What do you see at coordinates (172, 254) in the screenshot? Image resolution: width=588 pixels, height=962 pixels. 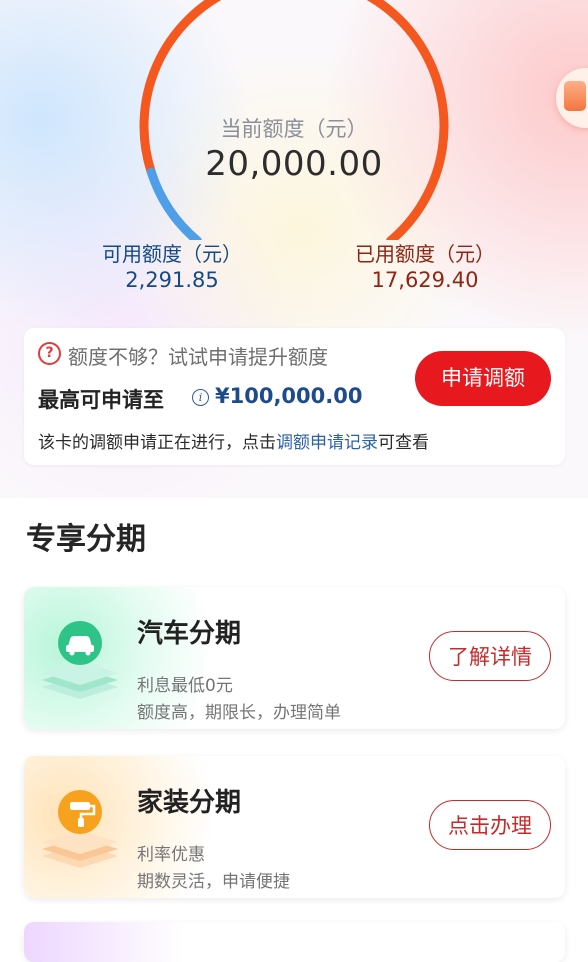 I see `available-limit-label: 可用额度（元）` at bounding box center [172, 254].